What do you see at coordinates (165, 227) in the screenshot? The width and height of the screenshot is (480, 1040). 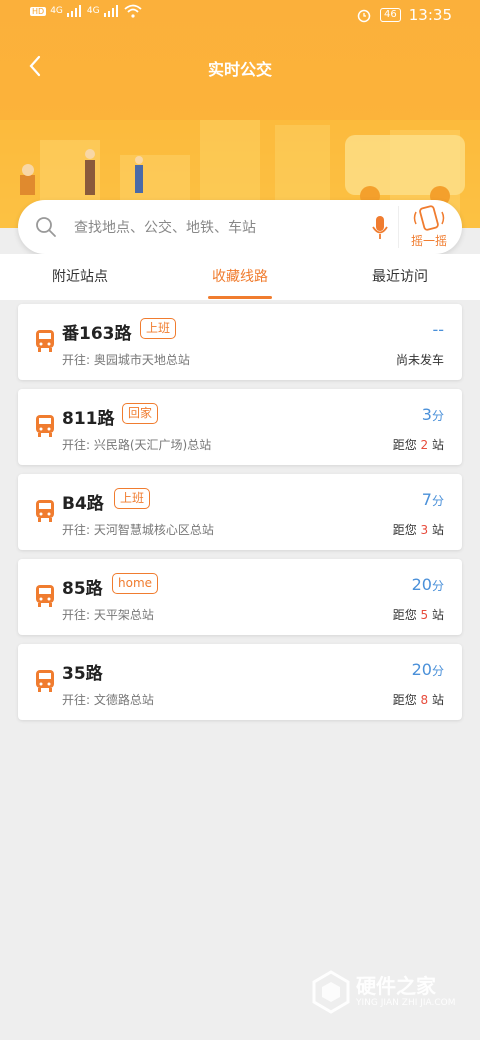 I see `search-input: 查找地点、公交、地铁、车站` at bounding box center [165, 227].